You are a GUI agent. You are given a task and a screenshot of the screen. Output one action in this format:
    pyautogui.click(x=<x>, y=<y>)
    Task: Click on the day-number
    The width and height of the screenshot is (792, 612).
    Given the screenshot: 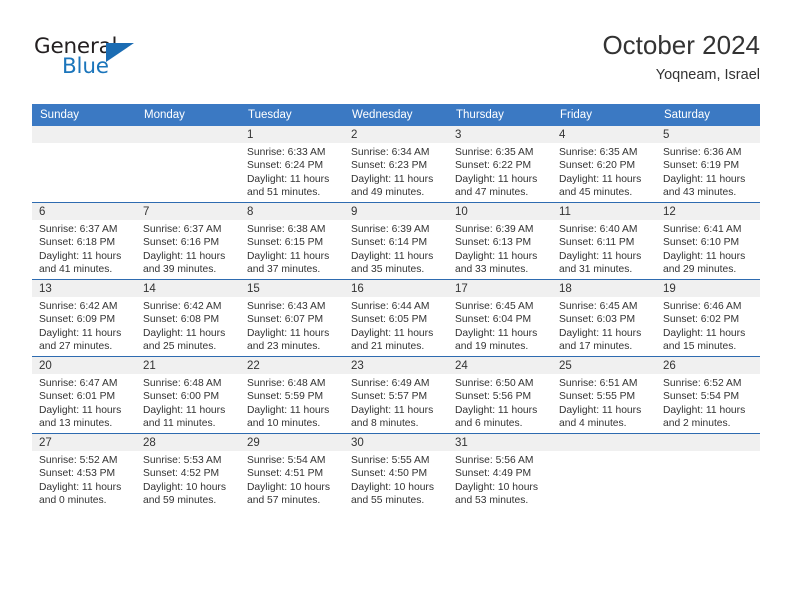 What is the action you would take?
    pyautogui.click(x=604, y=442)
    